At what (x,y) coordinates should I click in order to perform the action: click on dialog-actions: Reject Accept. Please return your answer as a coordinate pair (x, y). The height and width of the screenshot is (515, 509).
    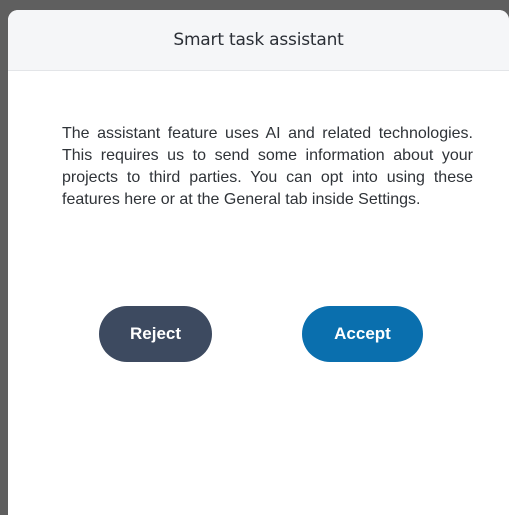
    Looking at the image, I should click on (258, 335).